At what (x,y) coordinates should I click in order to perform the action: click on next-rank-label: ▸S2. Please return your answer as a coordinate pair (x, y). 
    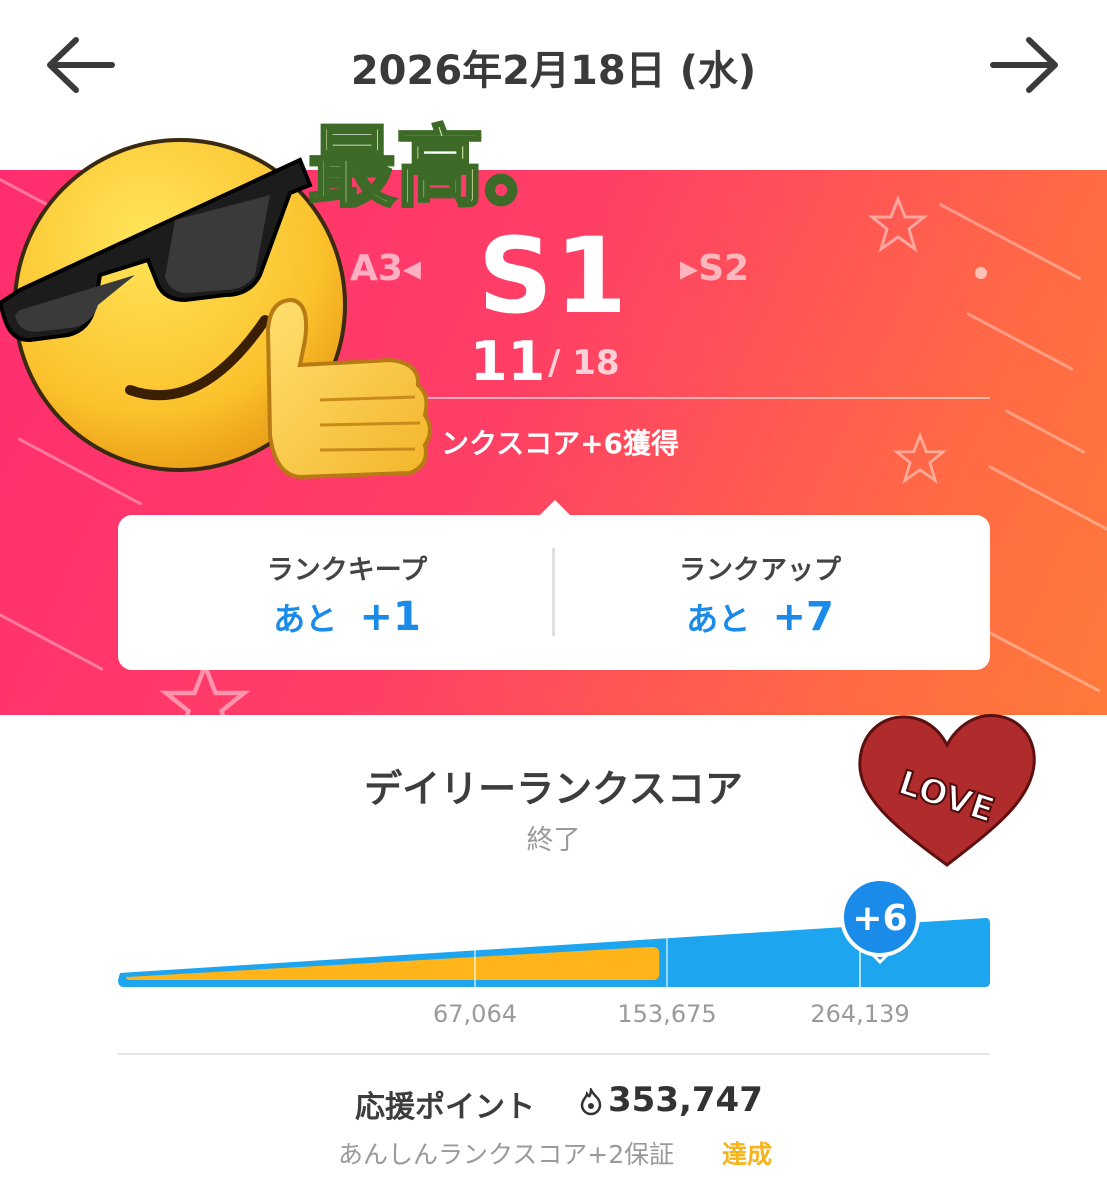
    Looking at the image, I should click on (715, 268).